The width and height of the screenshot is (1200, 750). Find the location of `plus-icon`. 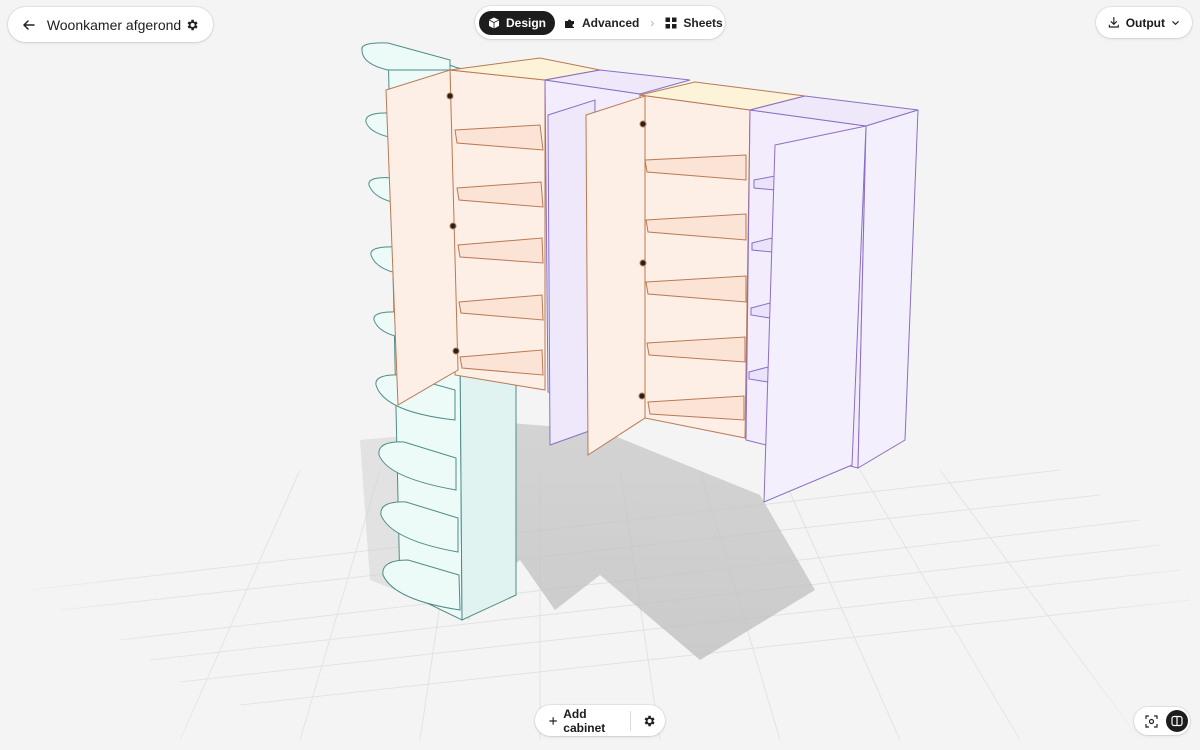

plus-icon is located at coordinates (553, 720).